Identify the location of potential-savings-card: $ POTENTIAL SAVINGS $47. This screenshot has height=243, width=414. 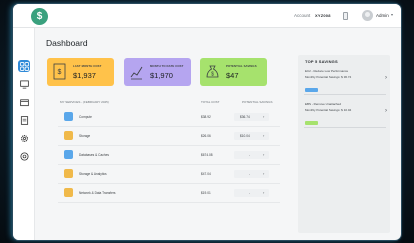
(233, 72).